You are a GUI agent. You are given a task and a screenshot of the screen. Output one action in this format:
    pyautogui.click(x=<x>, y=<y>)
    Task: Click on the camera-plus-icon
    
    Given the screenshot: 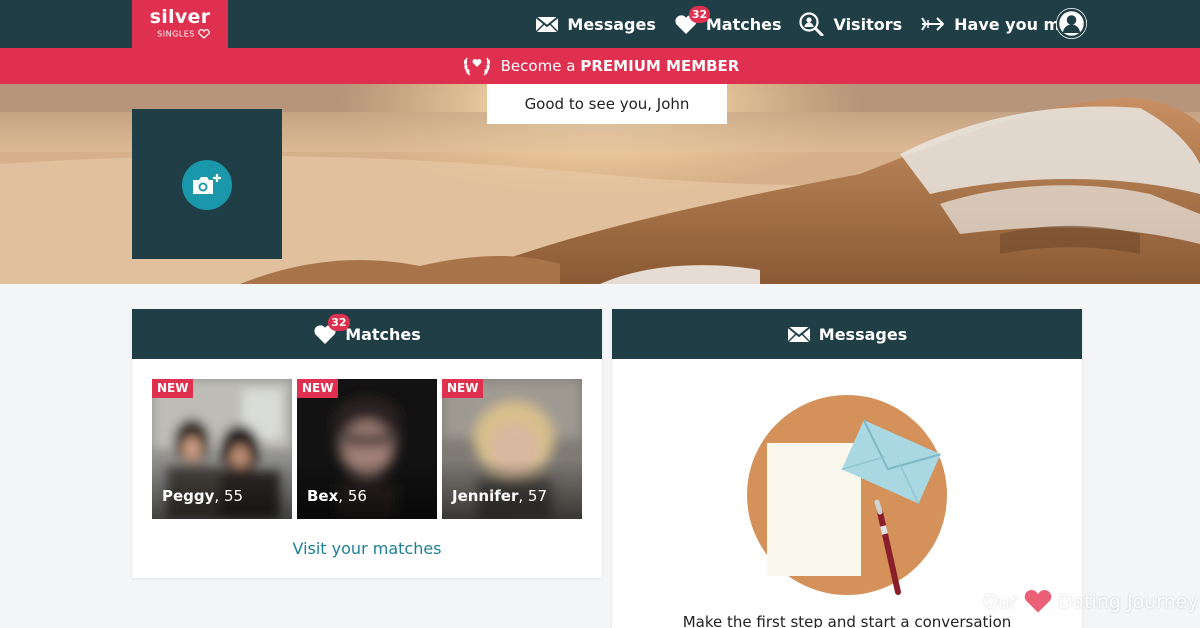 What is the action you would take?
    pyautogui.click(x=207, y=184)
    